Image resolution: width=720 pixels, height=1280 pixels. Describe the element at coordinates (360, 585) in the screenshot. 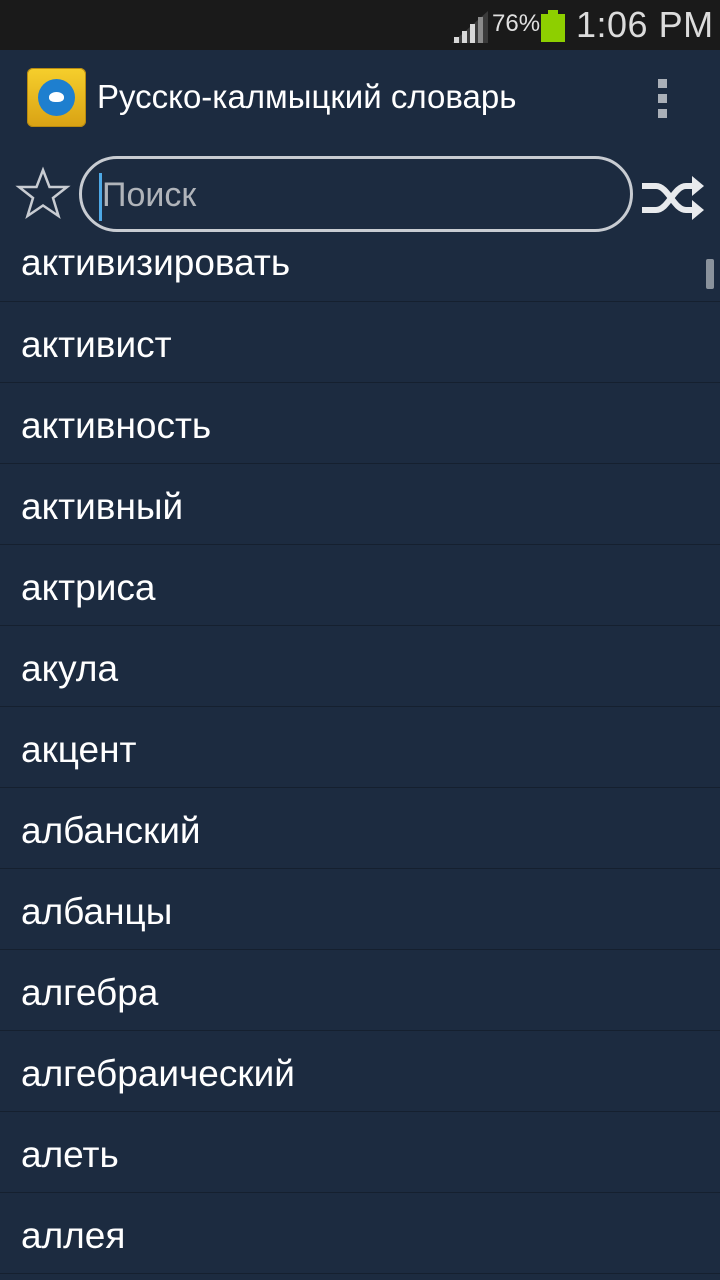

I see `list-item: актриса` at that location.